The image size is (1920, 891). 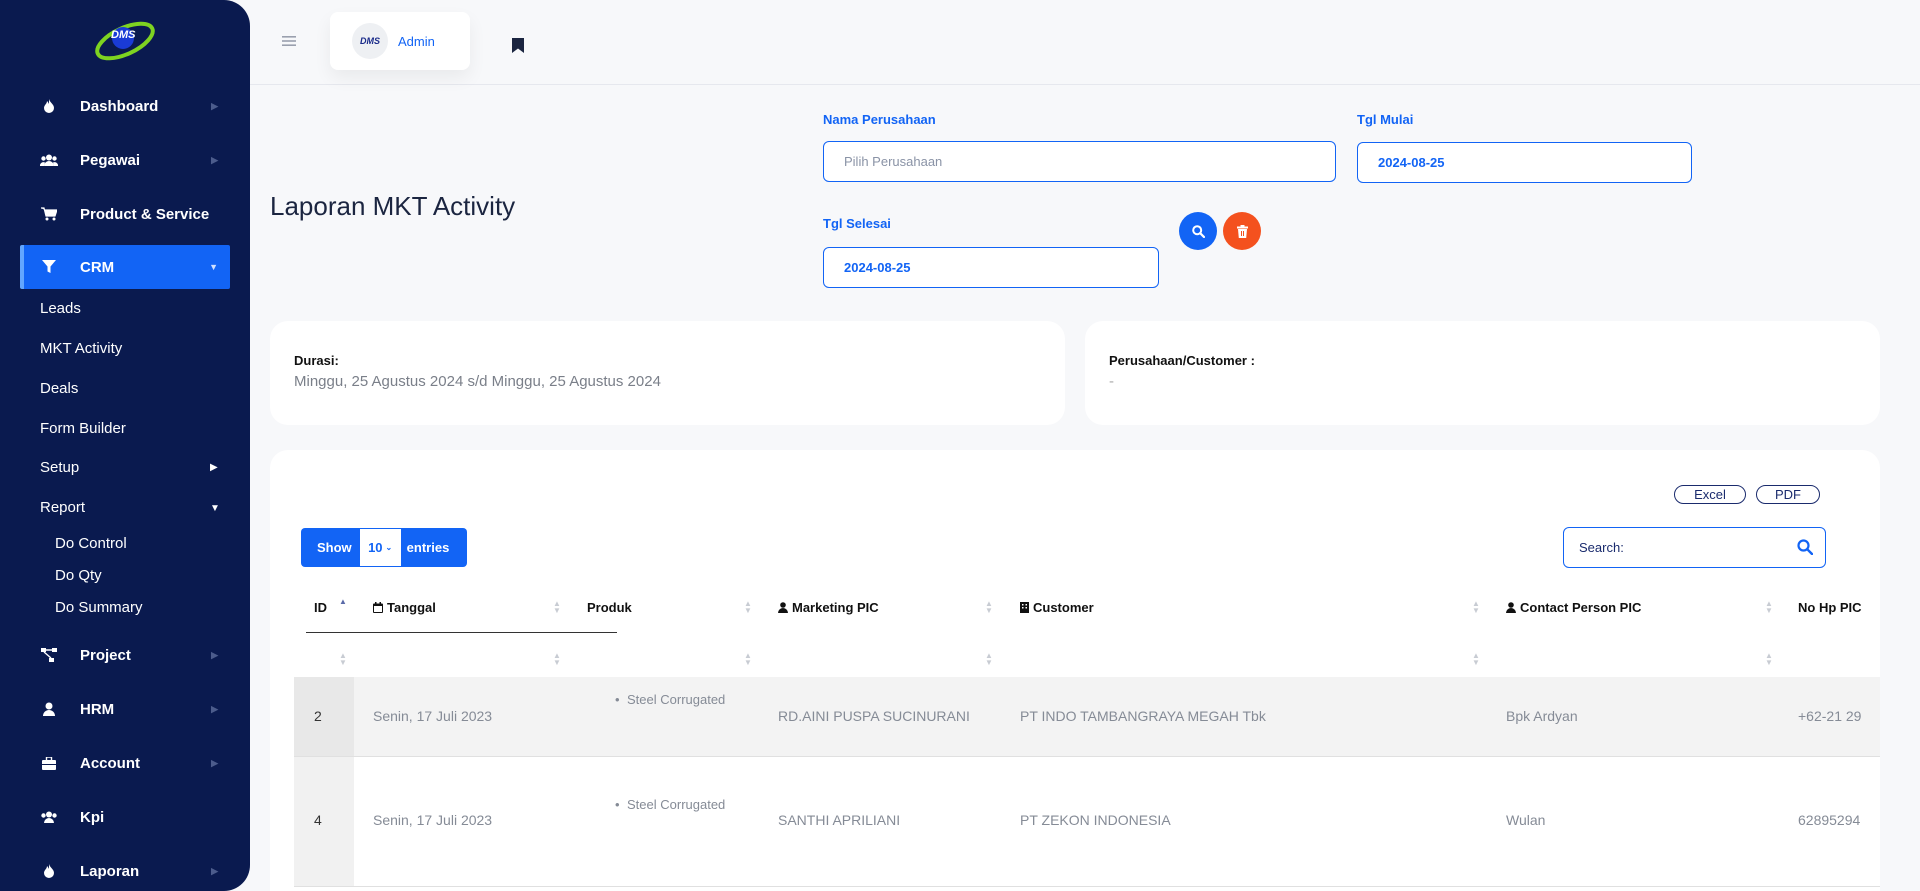 What do you see at coordinates (370, 41) in the screenshot?
I see `avatar-logo-text: DMS` at bounding box center [370, 41].